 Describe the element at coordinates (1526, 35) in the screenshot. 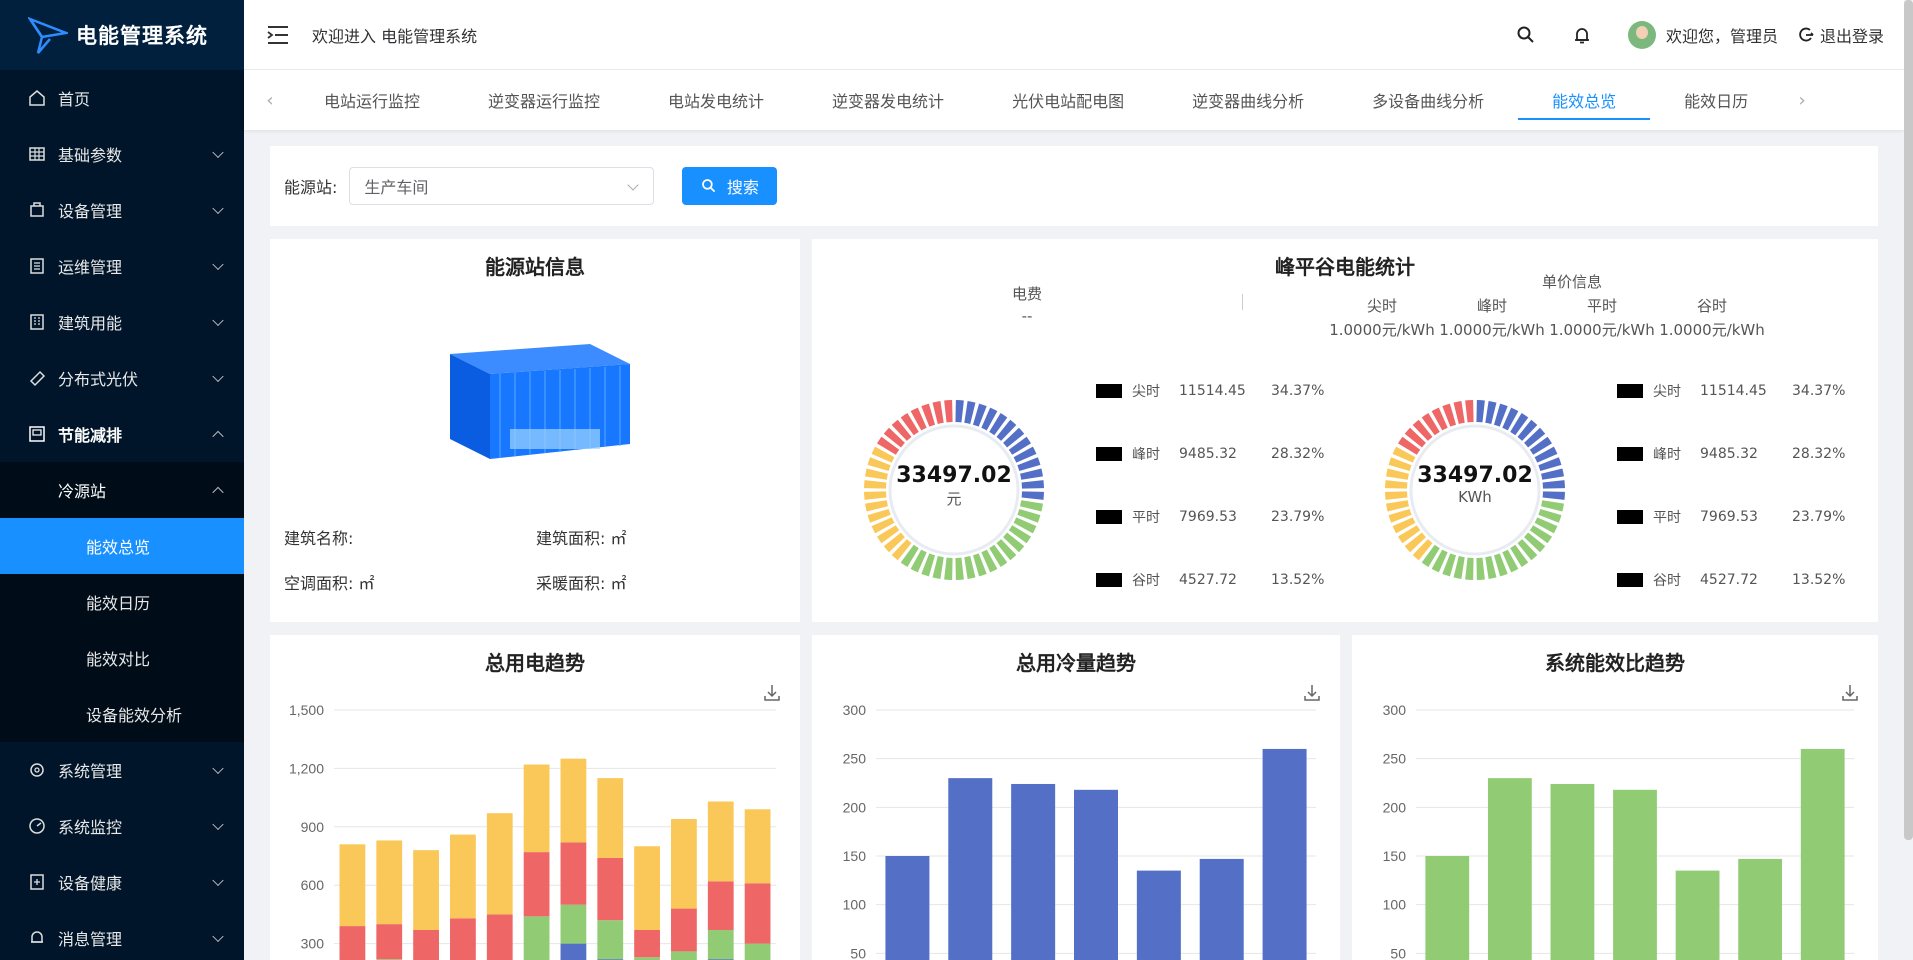

I see `search-icon` at that location.